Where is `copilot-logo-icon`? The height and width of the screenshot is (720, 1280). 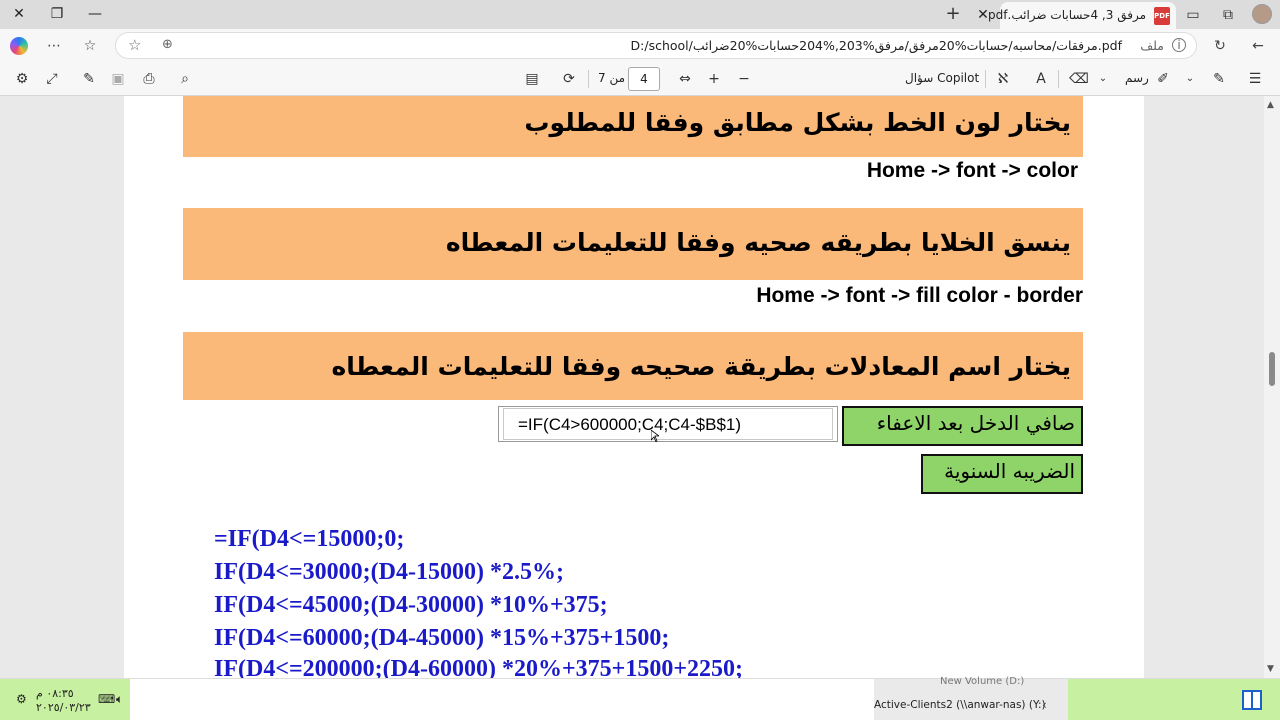
copilot-logo-icon is located at coordinates (19, 46).